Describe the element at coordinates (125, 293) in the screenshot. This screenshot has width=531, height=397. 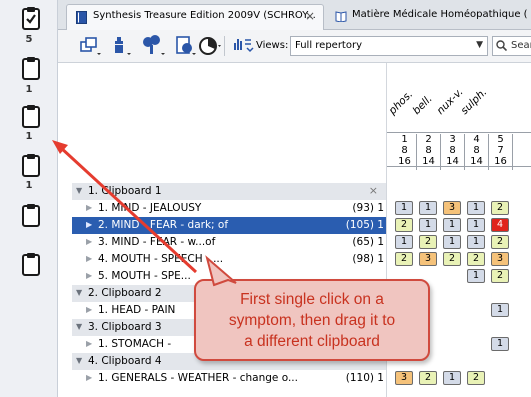
I see `group-label: 2. Clipboard 2` at that location.